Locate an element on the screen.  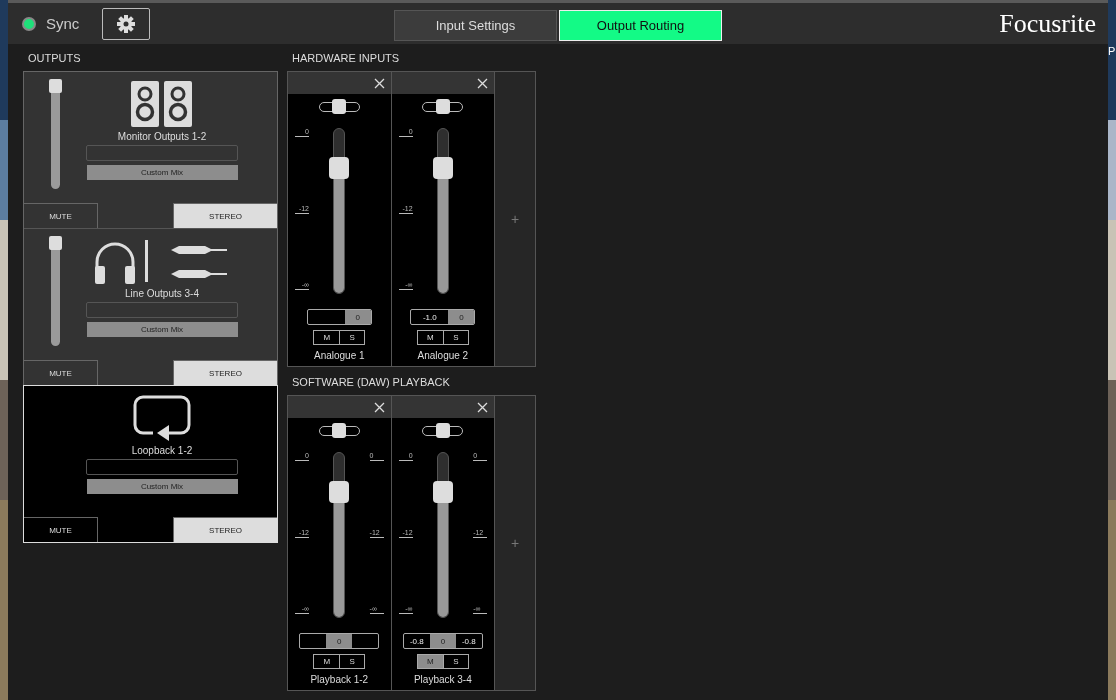
output-name: Monitor Outputs 1-2 is located at coordinates (162, 136).